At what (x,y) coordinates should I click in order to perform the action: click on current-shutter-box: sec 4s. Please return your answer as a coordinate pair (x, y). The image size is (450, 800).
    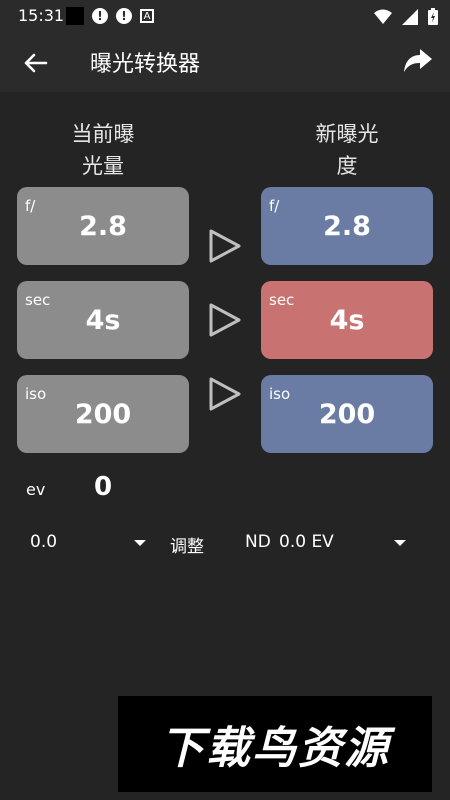
    Looking at the image, I should click on (103, 320).